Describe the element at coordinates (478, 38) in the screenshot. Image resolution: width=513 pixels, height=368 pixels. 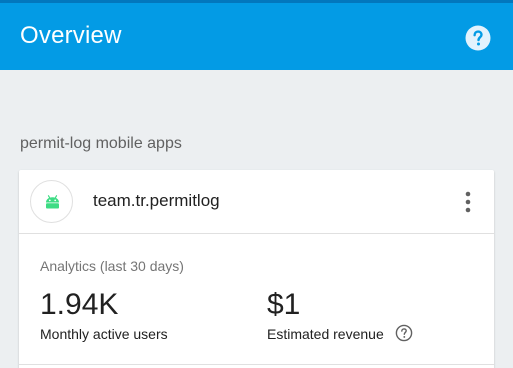
I see `help-circle-icon` at that location.